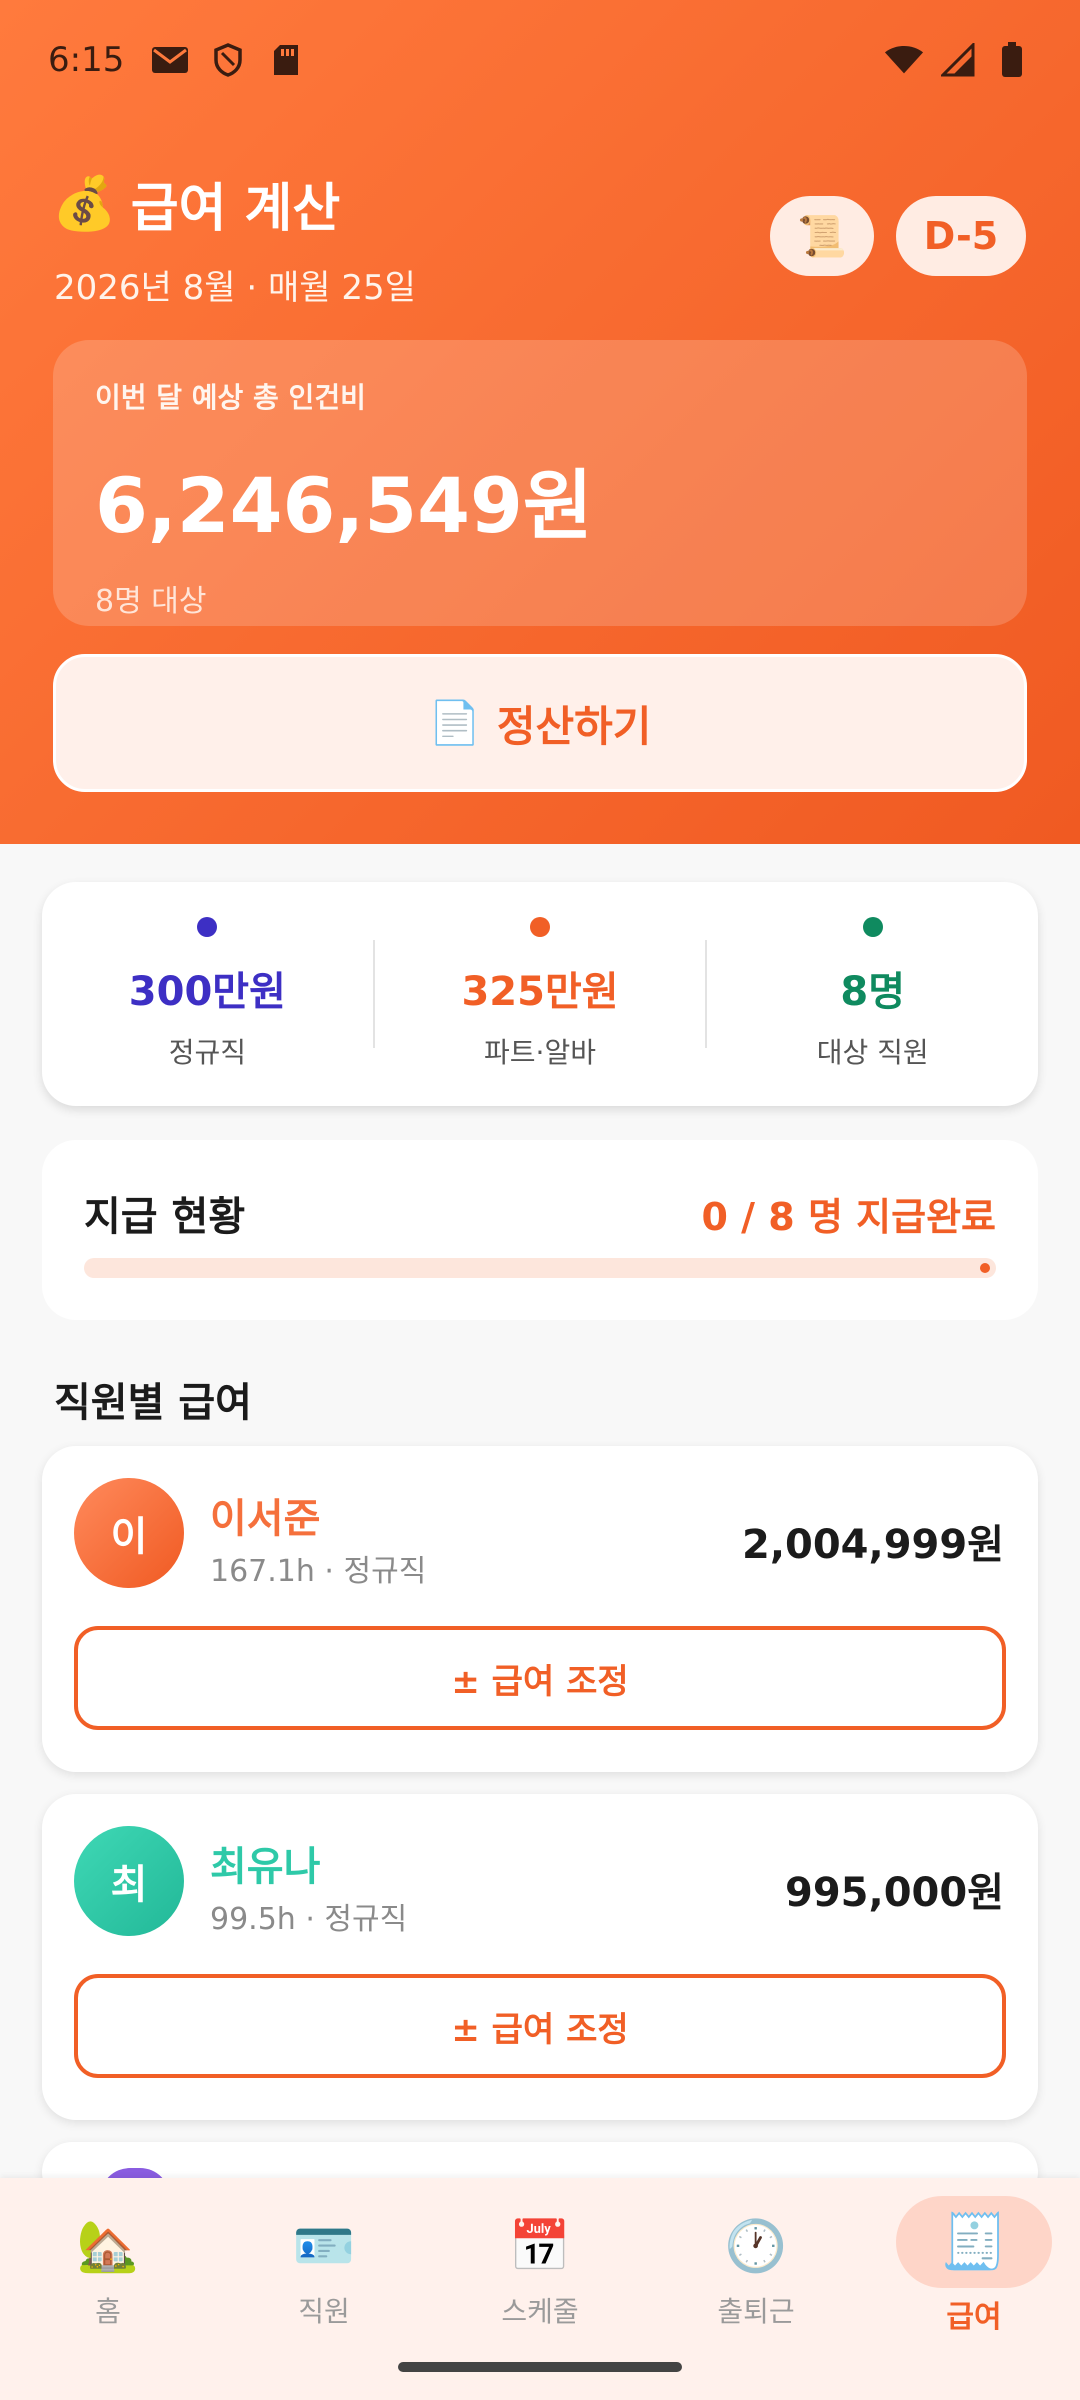 The width and height of the screenshot is (1080, 2400). Describe the element at coordinates (265, 1867) in the screenshot. I see `employee-name: 최유나` at that location.